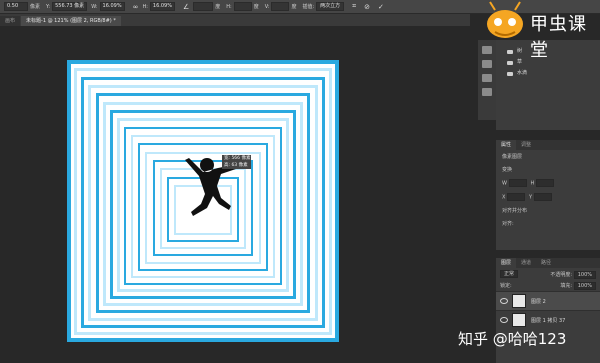 The height and width of the screenshot is (363, 600). I want to click on lock-label: 锁定:, so click(506, 286).